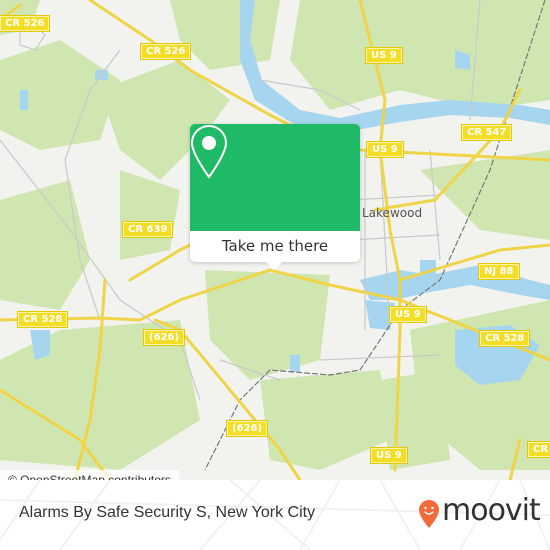  What do you see at coordinates (491, 510) in the screenshot?
I see `moovit-wordmark: moovit` at bounding box center [491, 510].